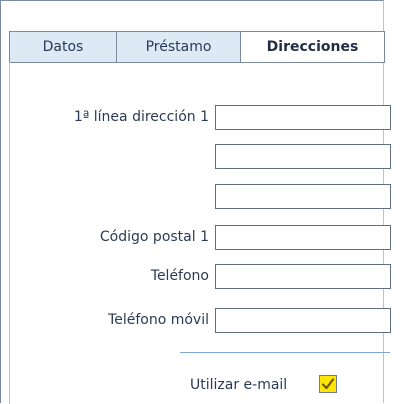  I want to click on tab-body-border, so click(197, 62).